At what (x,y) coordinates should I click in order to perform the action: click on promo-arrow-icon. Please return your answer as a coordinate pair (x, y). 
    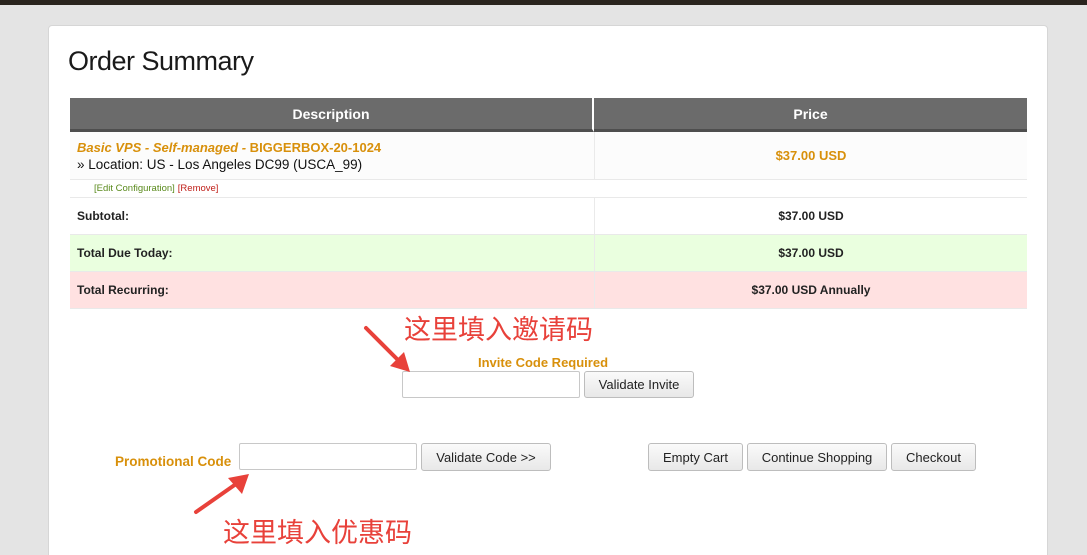
    Looking at the image, I should click on (221, 494).